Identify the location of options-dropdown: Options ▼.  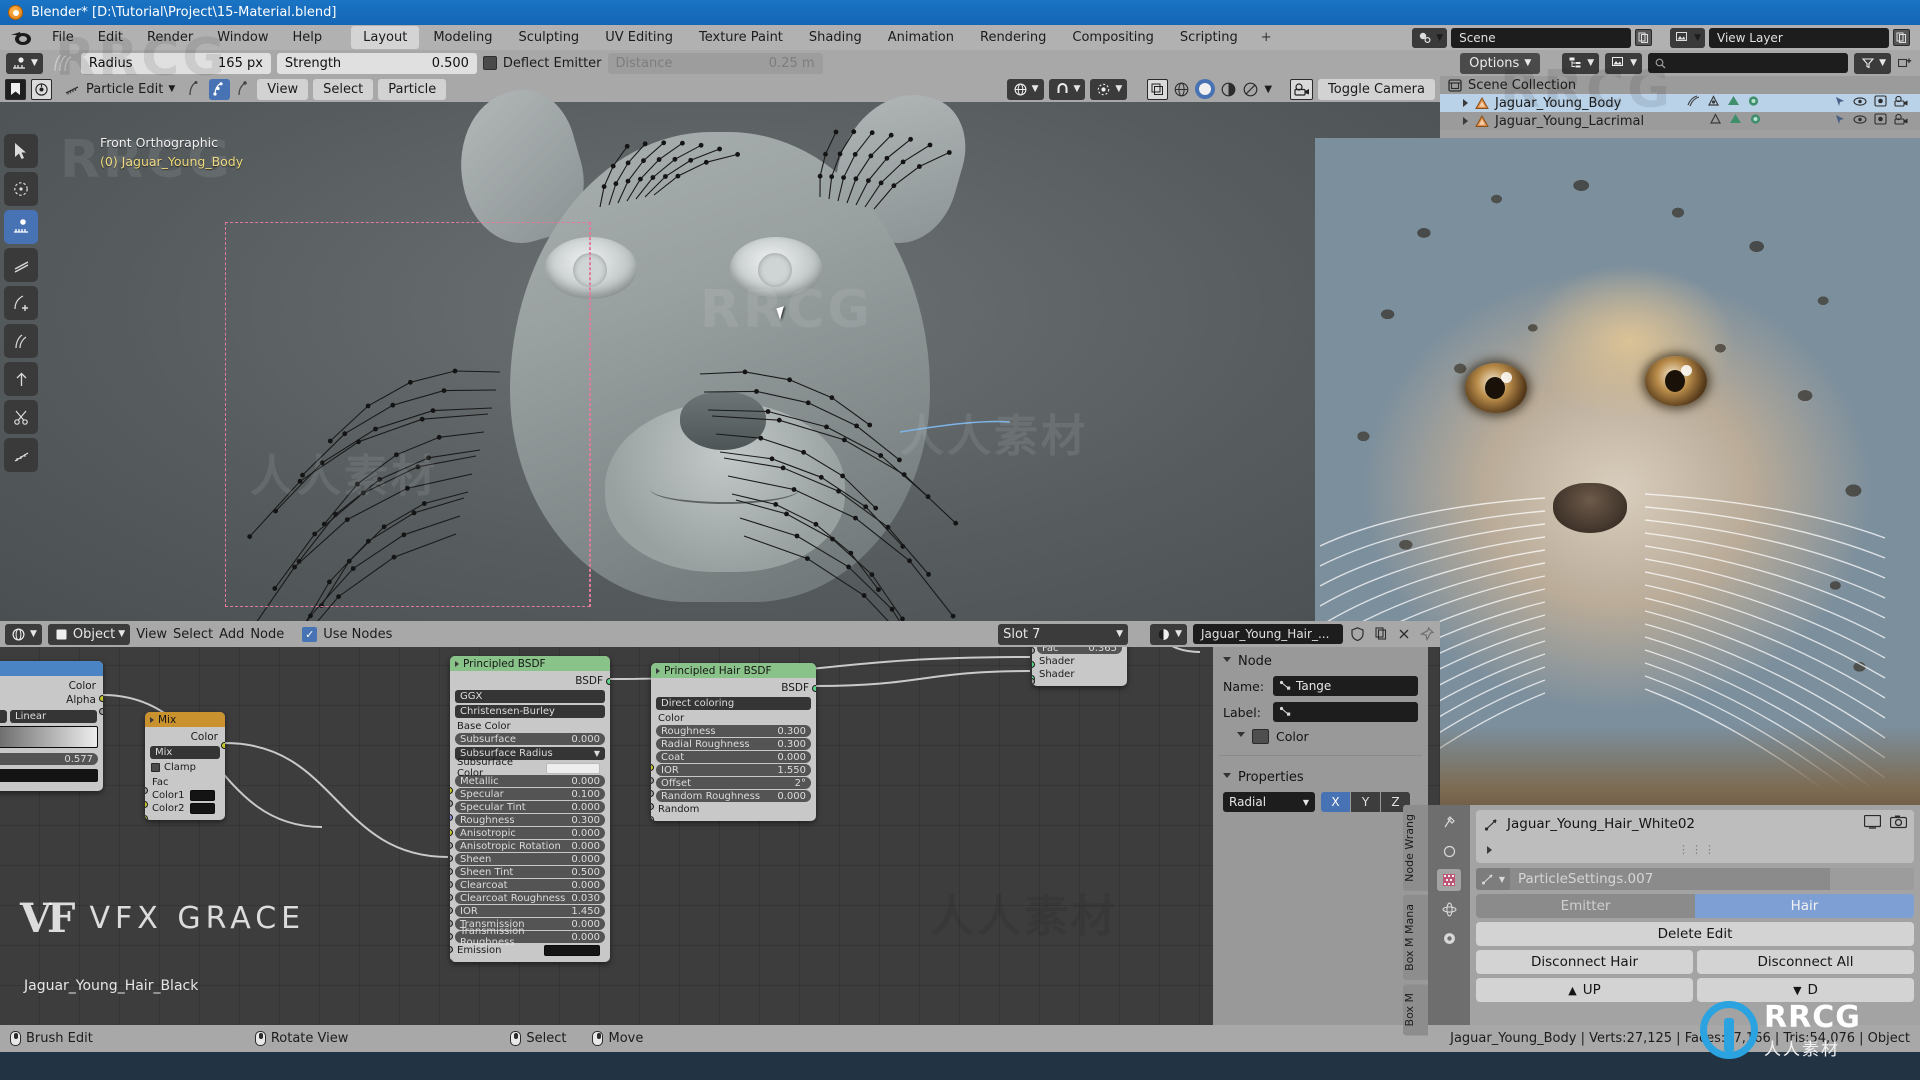
(1500, 63).